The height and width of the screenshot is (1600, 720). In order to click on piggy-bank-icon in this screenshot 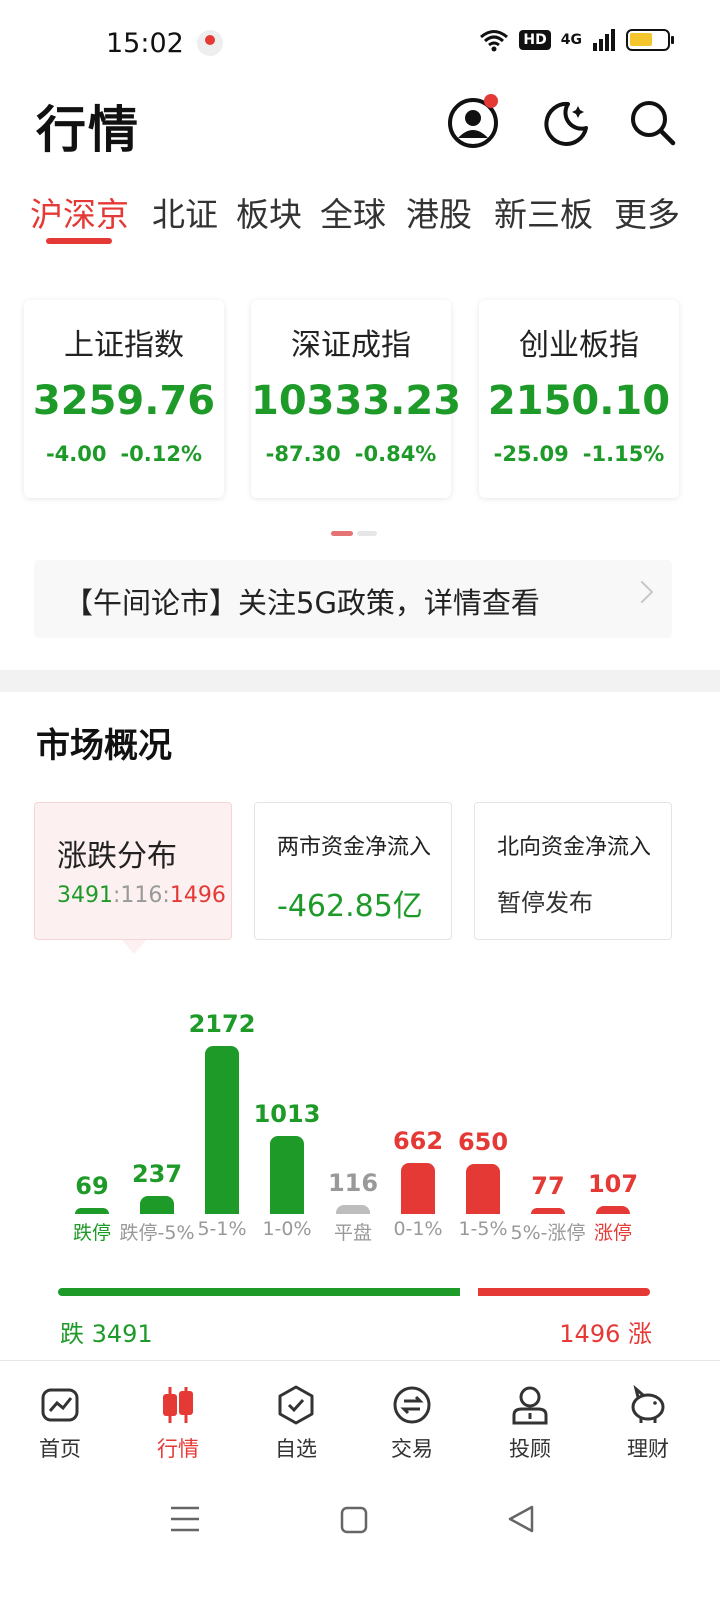, I will do `click(648, 1404)`.